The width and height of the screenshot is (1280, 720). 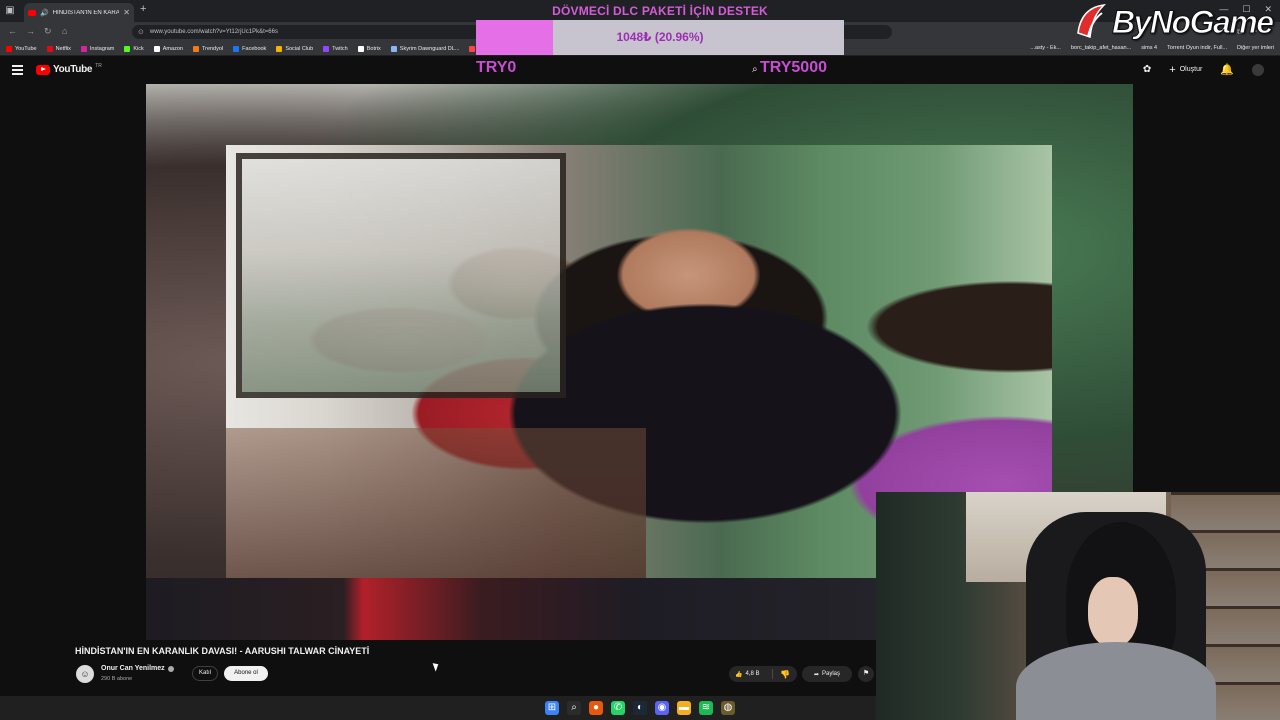 What do you see at coordinates (1149, 48) in the screenshot?
I see `bookmark-item: sims 4` at bounding box center [1149, 48].